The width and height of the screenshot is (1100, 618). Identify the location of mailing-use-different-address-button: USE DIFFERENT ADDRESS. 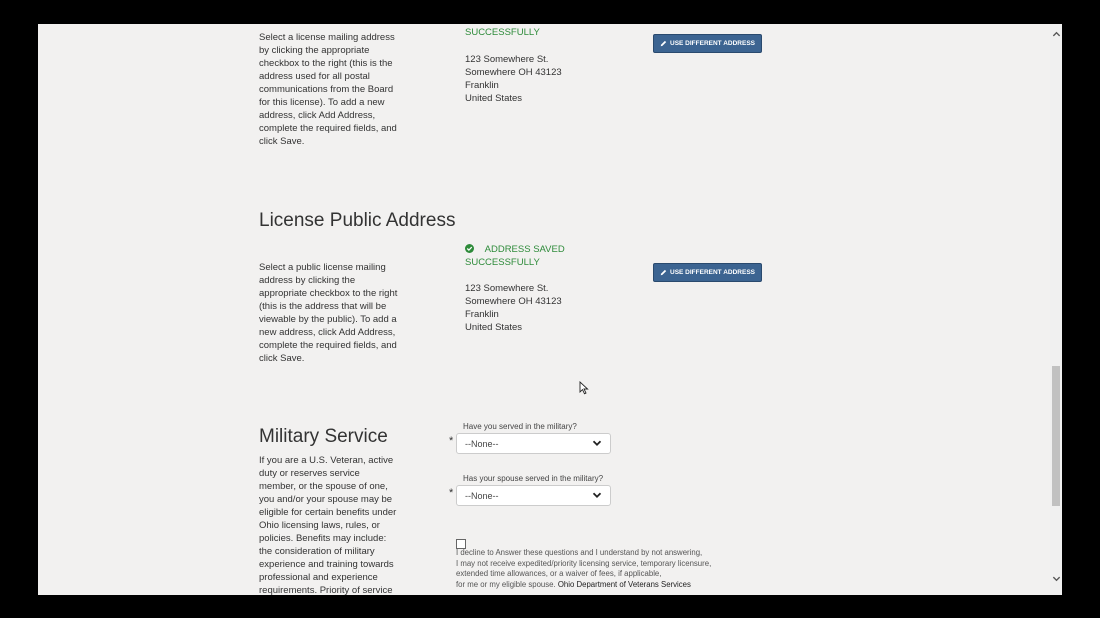
(707, 43).